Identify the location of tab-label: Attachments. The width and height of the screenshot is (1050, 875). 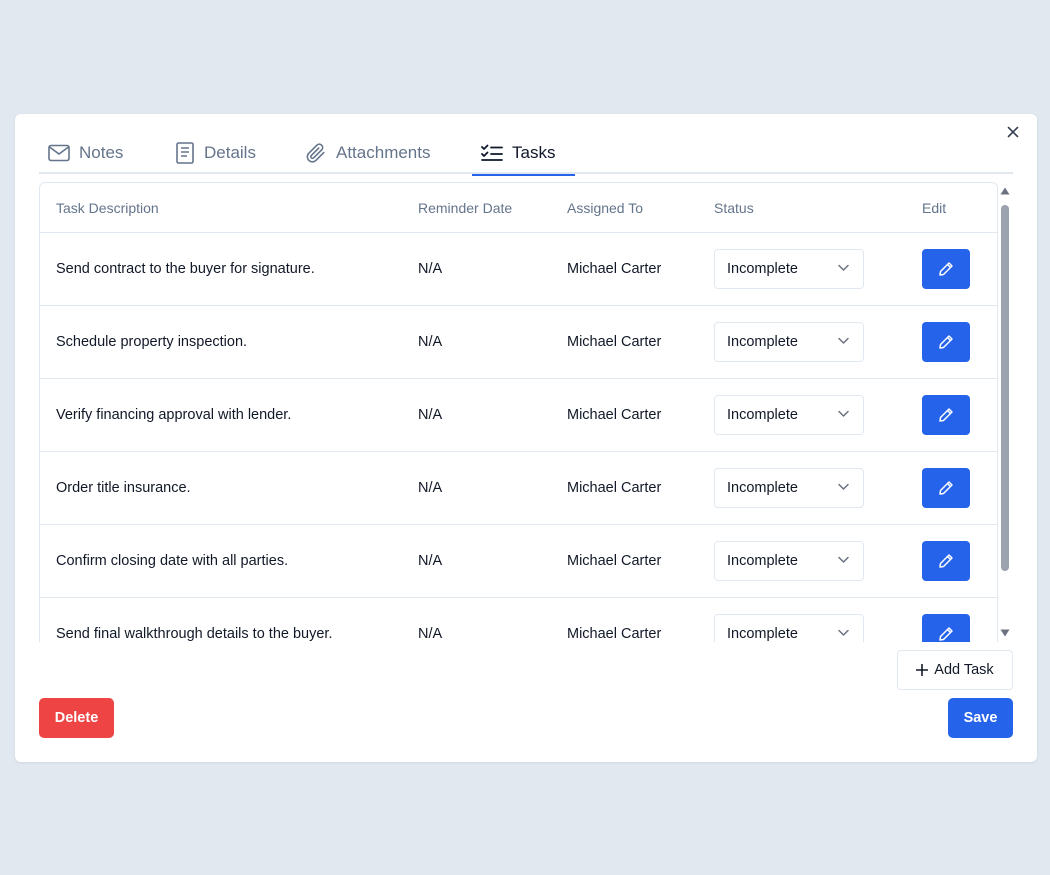
(383, 152).